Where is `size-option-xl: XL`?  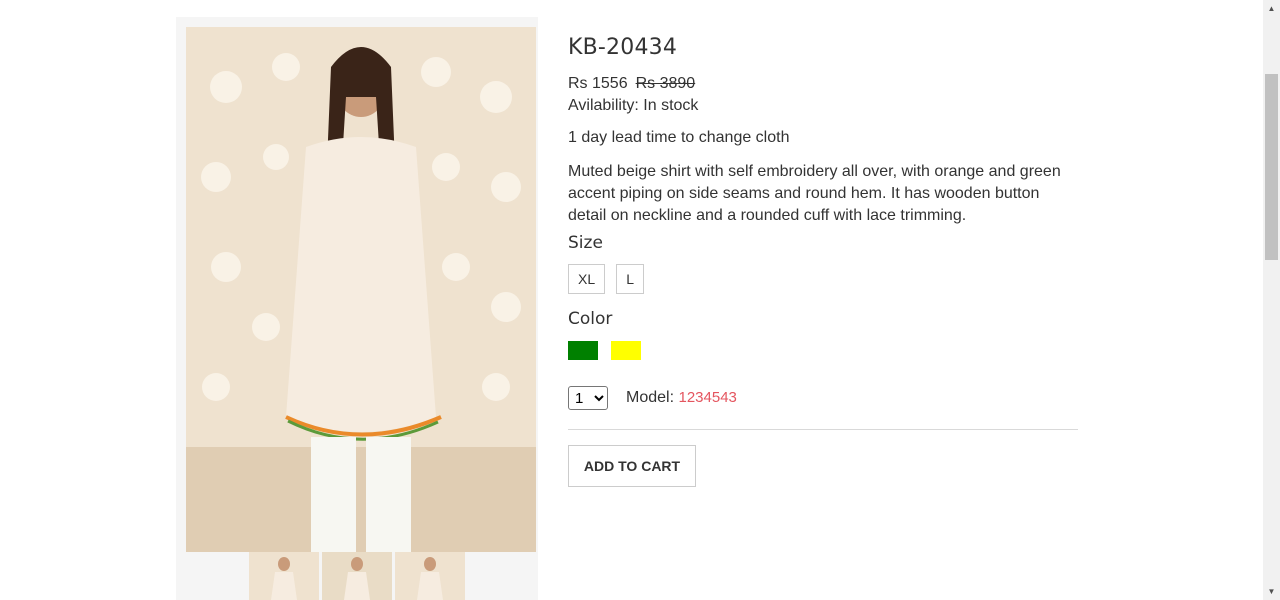 size-option-xl: XL is located at coordinates (587, 279).